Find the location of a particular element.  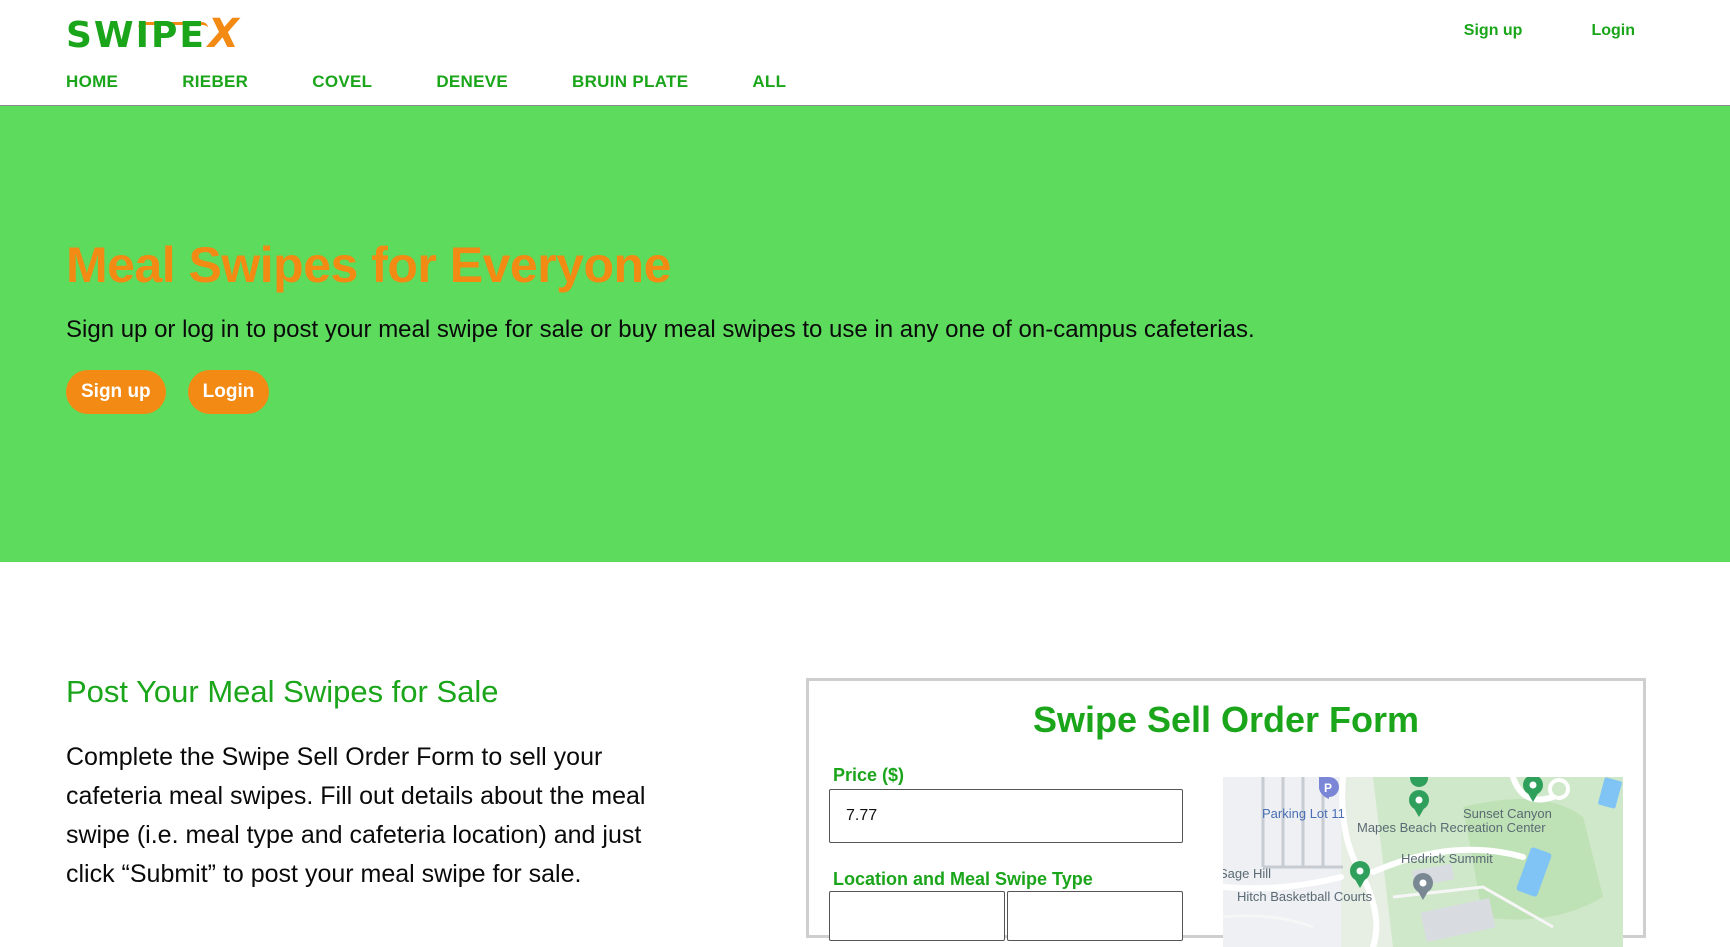

logo-x-mark: X is located at coordinates (223, 34).